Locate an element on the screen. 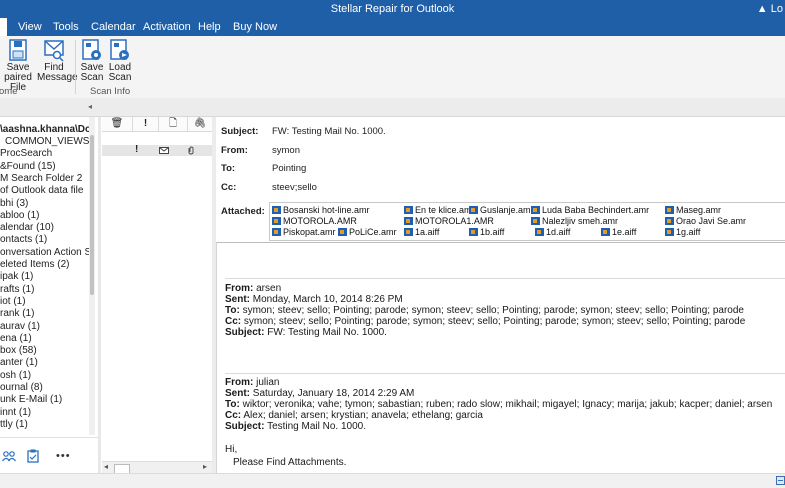 The image size is (785, 488). from-value: symon is located at coordinates (286, 150).